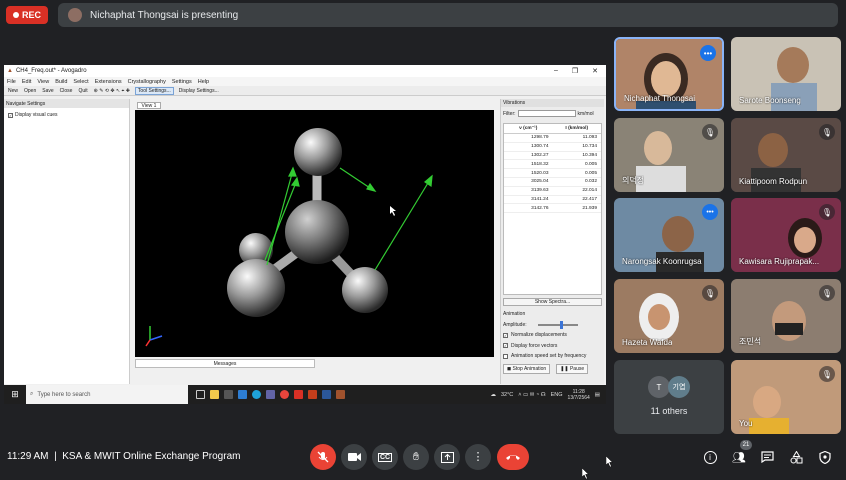  I want to click on chrome-icon, so click(284, 394).